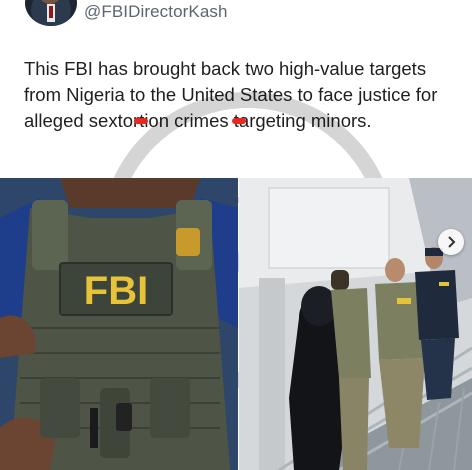 This screenshot has height=470, width=472. I want to click on author-handle: @FBIDirectorKash, so click(156, 12).